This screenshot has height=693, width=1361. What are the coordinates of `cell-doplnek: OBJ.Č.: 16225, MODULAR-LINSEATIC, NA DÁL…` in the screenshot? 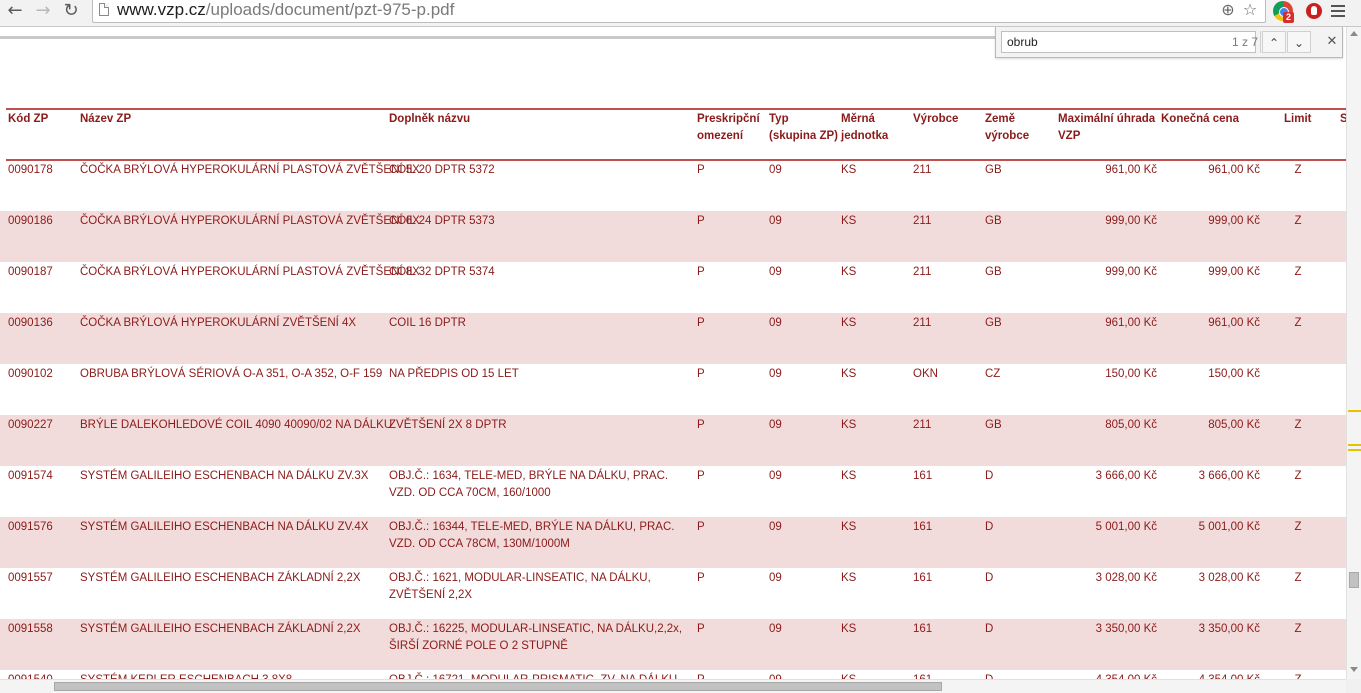 It's located at (536, 637).